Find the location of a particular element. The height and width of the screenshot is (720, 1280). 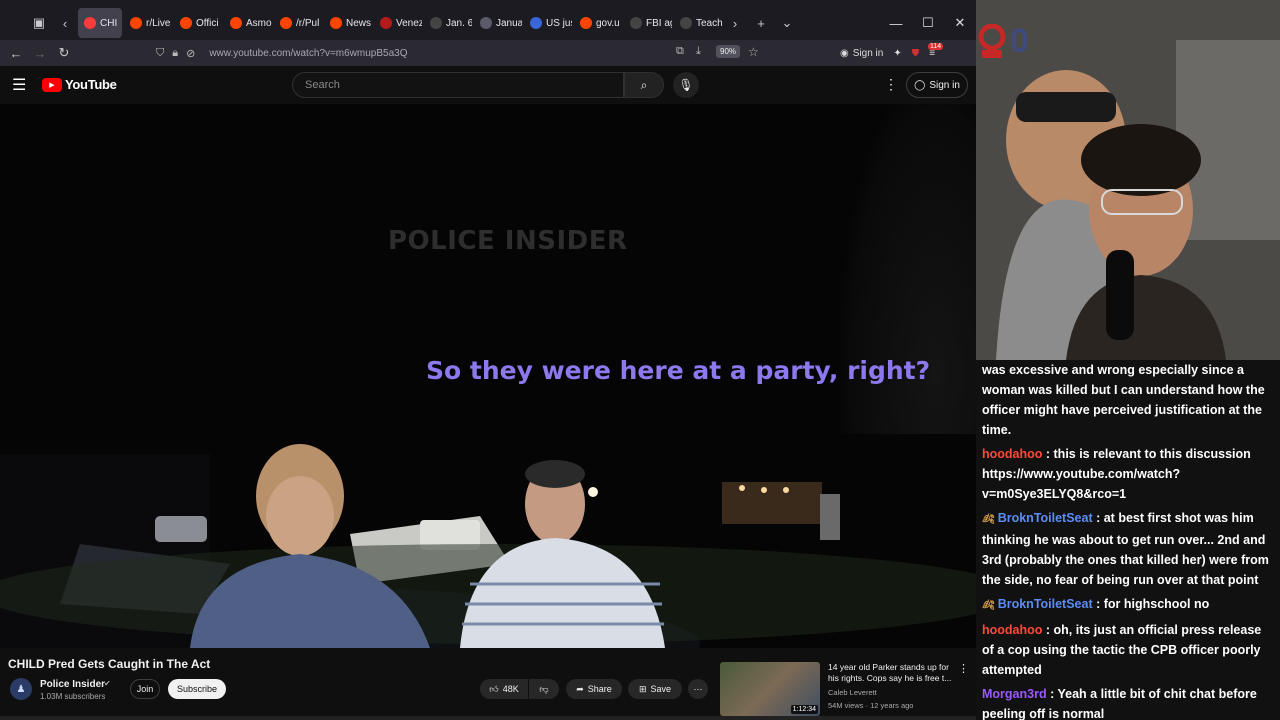

recommended-video-meta: 54M views · 12 years ago is located at coordinates (871, 705).